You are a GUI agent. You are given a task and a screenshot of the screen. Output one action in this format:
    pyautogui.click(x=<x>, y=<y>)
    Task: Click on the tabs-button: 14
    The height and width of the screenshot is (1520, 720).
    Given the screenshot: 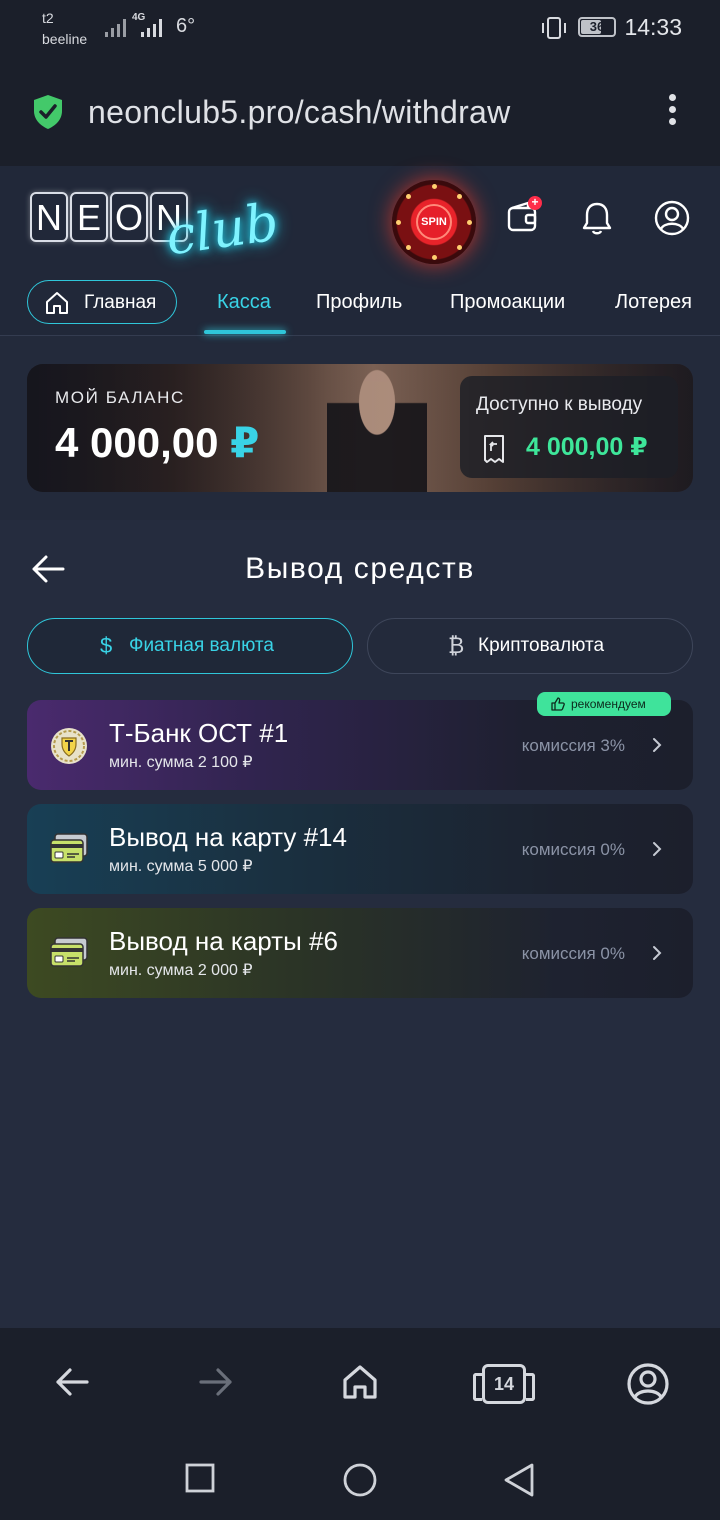 What is the action you would take?
    pyautogui.click(x=504, y=1384)
    